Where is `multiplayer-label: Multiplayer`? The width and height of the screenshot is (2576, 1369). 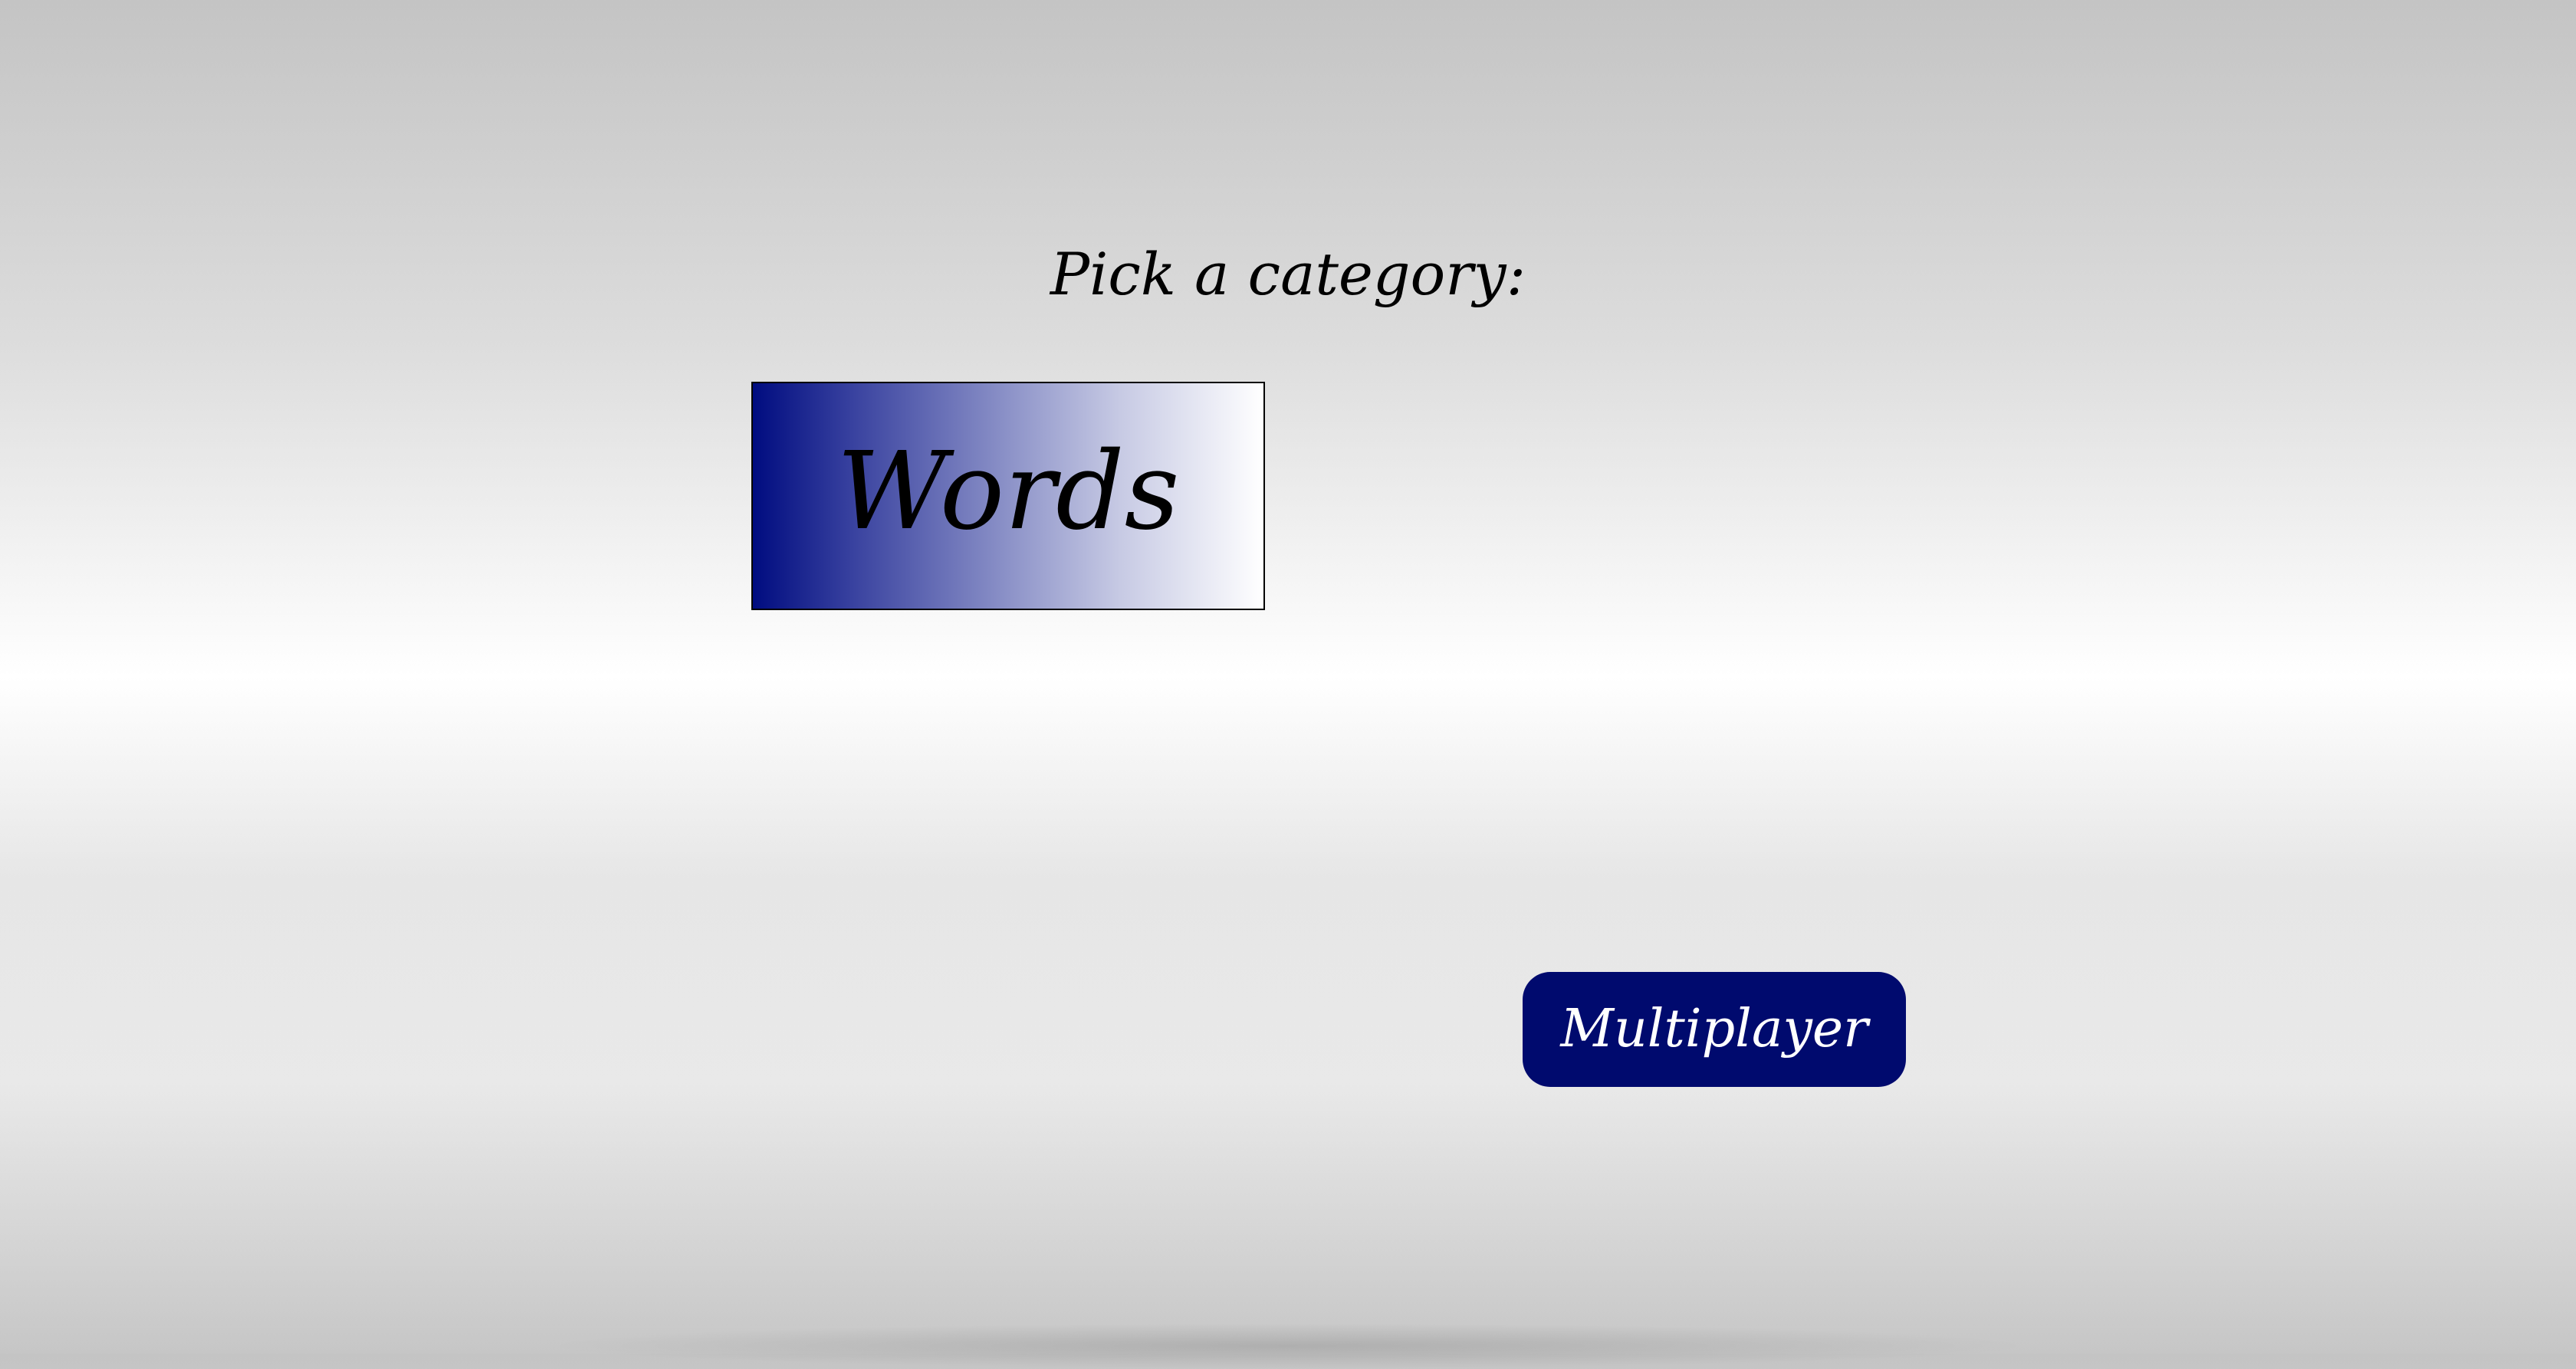 multiplayer-label: Multiplayer is located at coordinates (1714, 1029).